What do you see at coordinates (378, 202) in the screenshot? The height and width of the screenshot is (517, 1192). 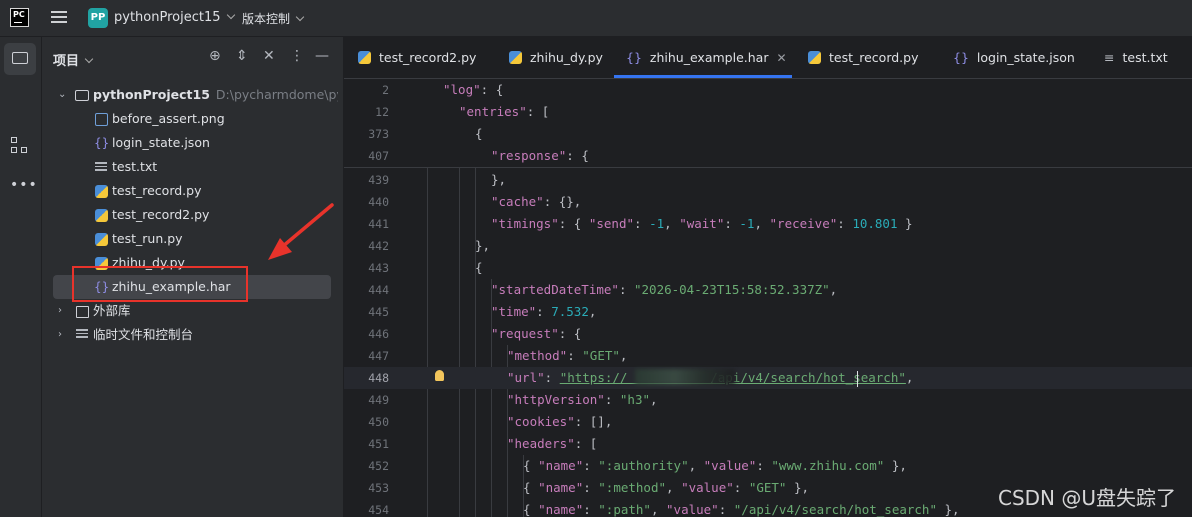 I see `line-number: 440` at bounding box center [378, 202].